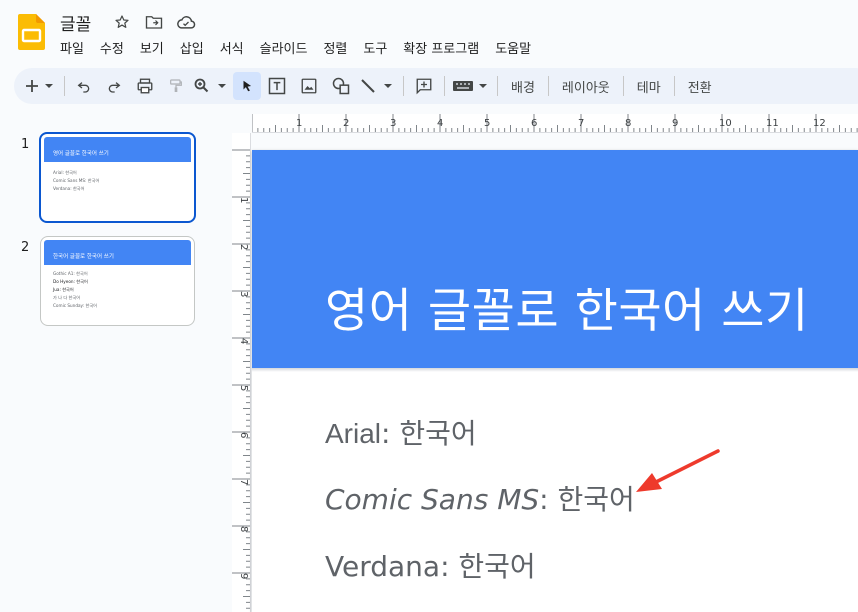  I want to click on paint-format-icon, so click(176, 86).